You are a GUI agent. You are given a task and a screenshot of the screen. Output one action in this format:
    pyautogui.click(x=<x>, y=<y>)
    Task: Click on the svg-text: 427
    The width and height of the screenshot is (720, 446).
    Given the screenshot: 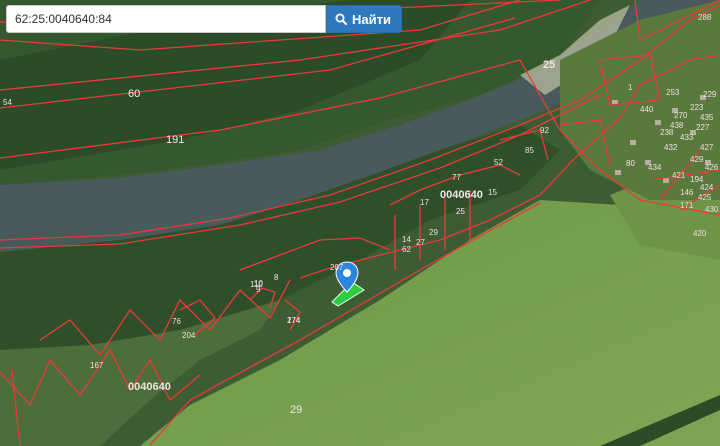 What is the action you would take?
    pyautogui.click(x=707, y=147)
    